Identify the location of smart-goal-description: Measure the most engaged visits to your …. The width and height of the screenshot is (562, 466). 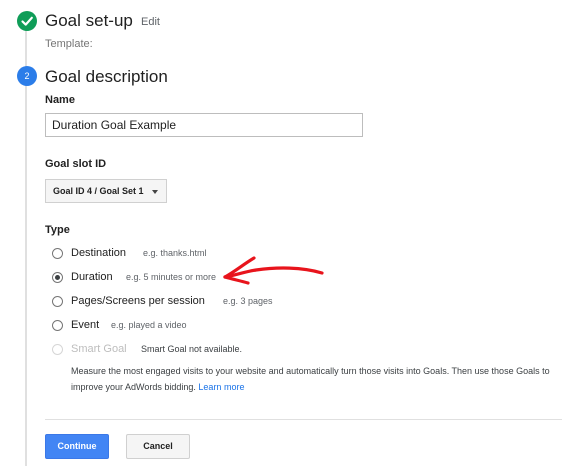
(316, 379).